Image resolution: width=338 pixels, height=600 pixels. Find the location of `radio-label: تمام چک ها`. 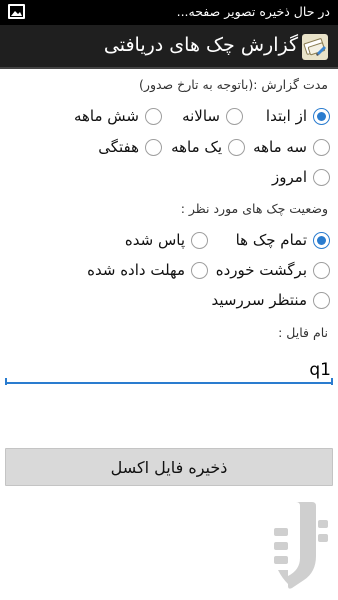

radio-label: تمام چک ها is located at coordinates (271, 240).